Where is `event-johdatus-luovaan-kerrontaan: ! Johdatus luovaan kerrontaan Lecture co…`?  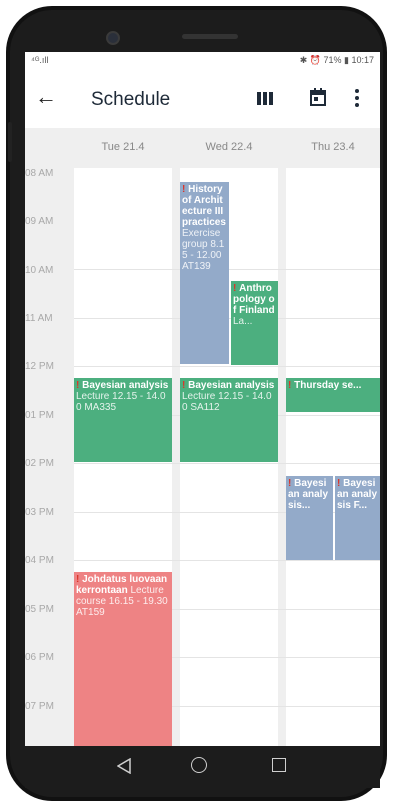
event-johdatus-luovaan-kerrontaan: ! Johdatus luovaan kerrontaan Lecture co… is located at coordinates (123, 659).